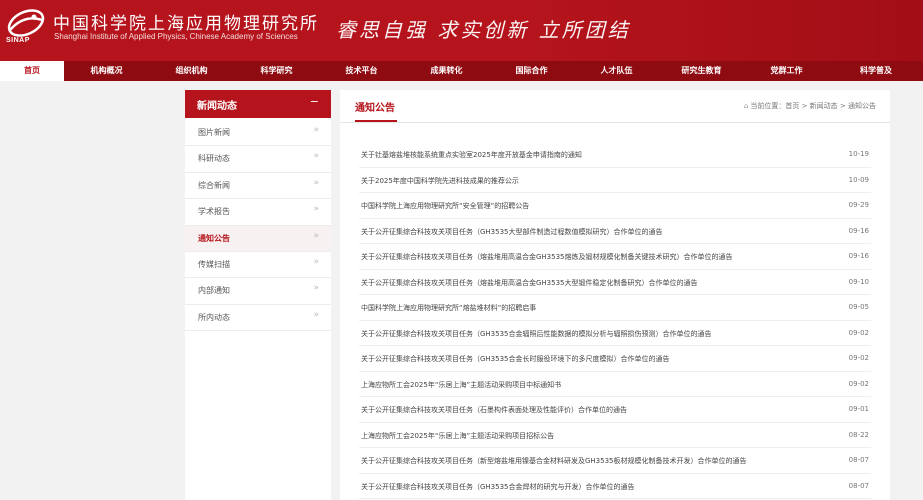 The height and width of the screenshot is (500, 923). Describe the element at coordinates (258, 159) in the screenshot. I see `sidebar-item-research-news: 科研动态 »` at that location.